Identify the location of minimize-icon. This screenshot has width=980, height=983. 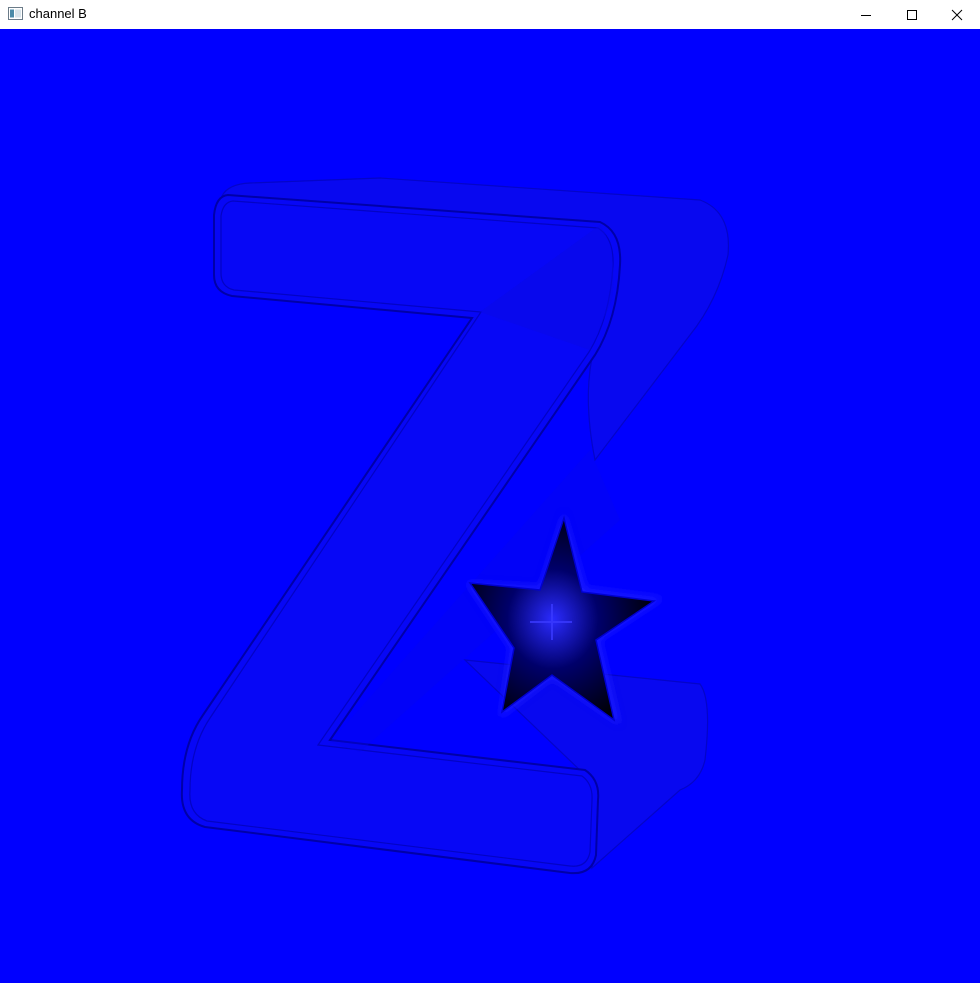
(866, 15).